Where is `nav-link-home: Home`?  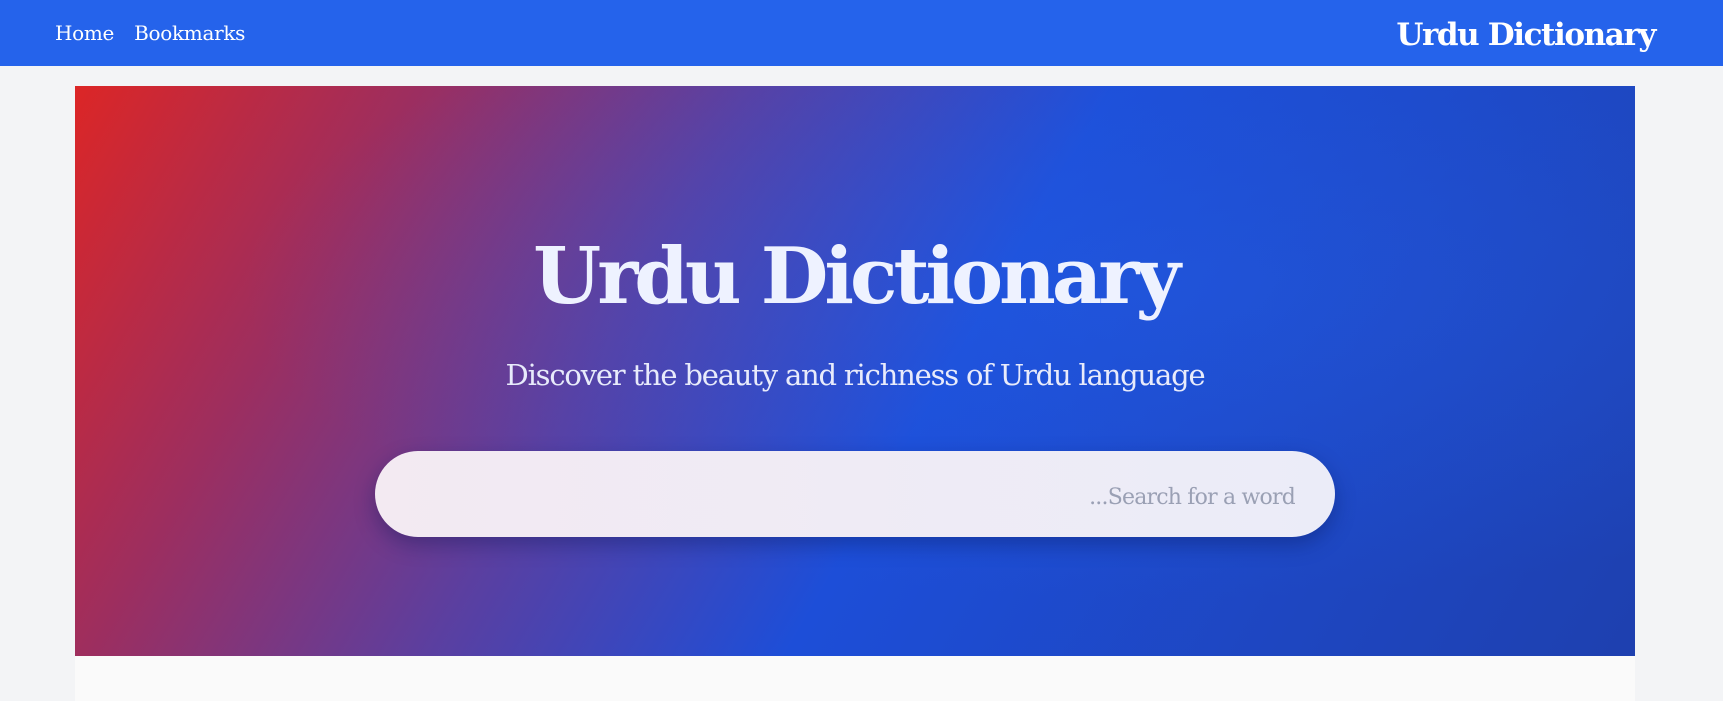
nav-link-home: Home is located at coordinates (84, 33).